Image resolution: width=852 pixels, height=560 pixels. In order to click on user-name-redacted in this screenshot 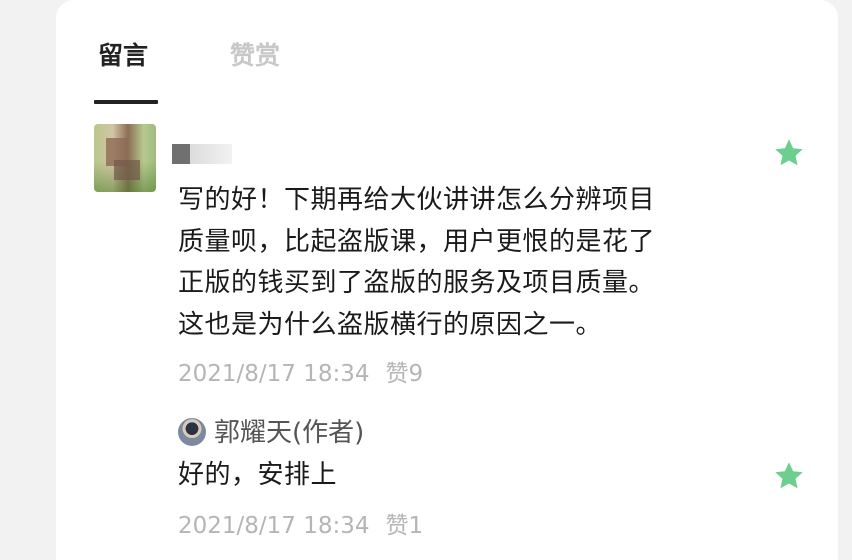, I will do `click(202, 154)`.